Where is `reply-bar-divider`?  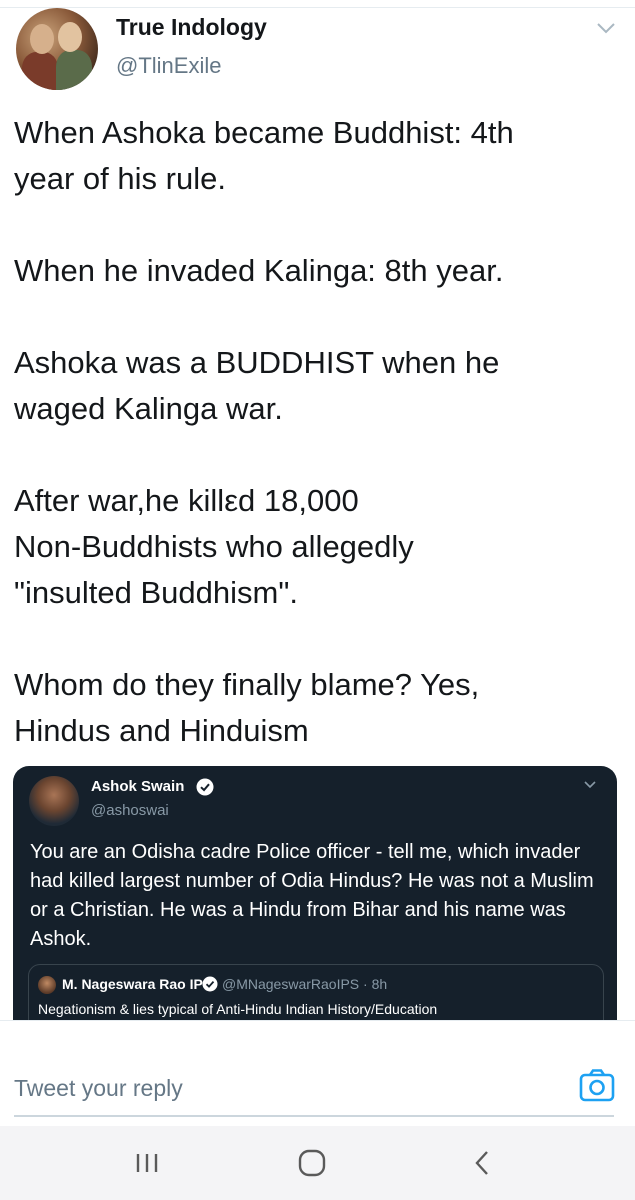
reply-bar-divider is located at coordinates (317, 1020).